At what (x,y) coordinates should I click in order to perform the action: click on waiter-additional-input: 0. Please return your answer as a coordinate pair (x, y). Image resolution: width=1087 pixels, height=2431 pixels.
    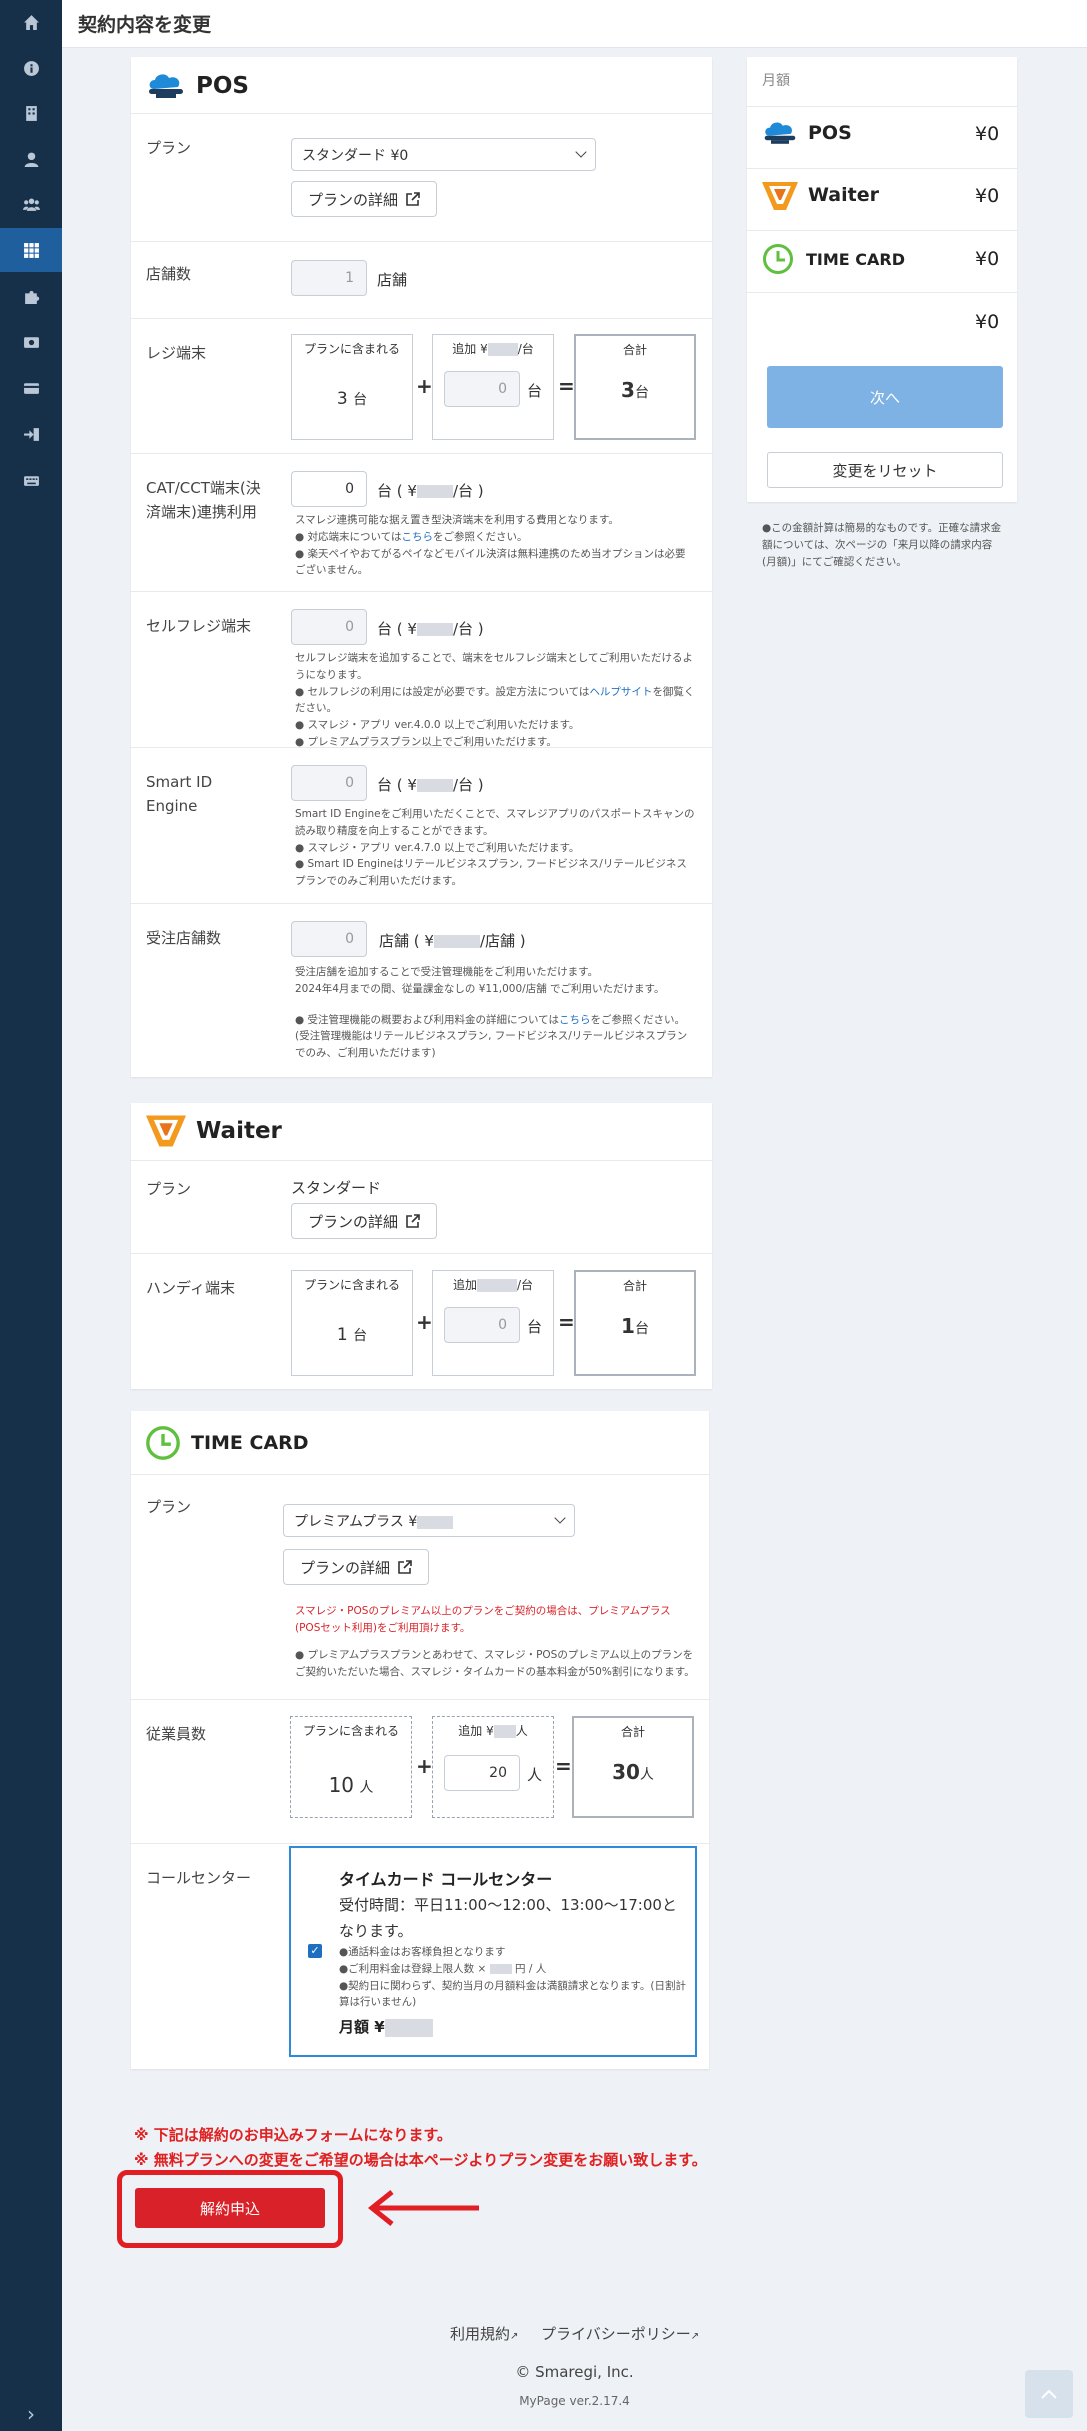
    Looking at the image, I should click on (482, 1325).